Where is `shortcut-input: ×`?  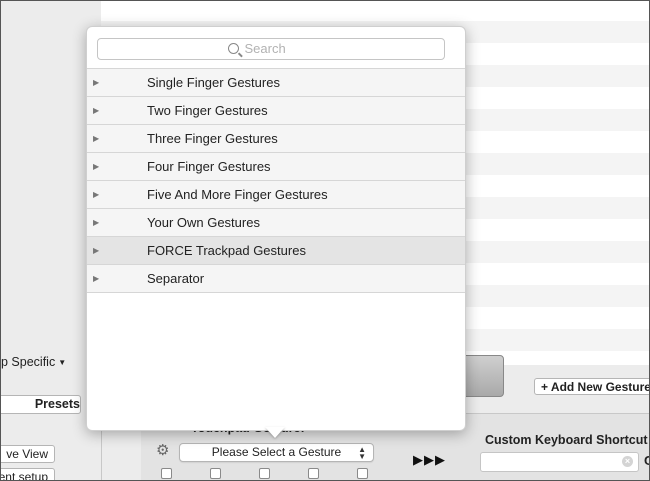 shortcut-input: × is located at coordinates (559, 462).